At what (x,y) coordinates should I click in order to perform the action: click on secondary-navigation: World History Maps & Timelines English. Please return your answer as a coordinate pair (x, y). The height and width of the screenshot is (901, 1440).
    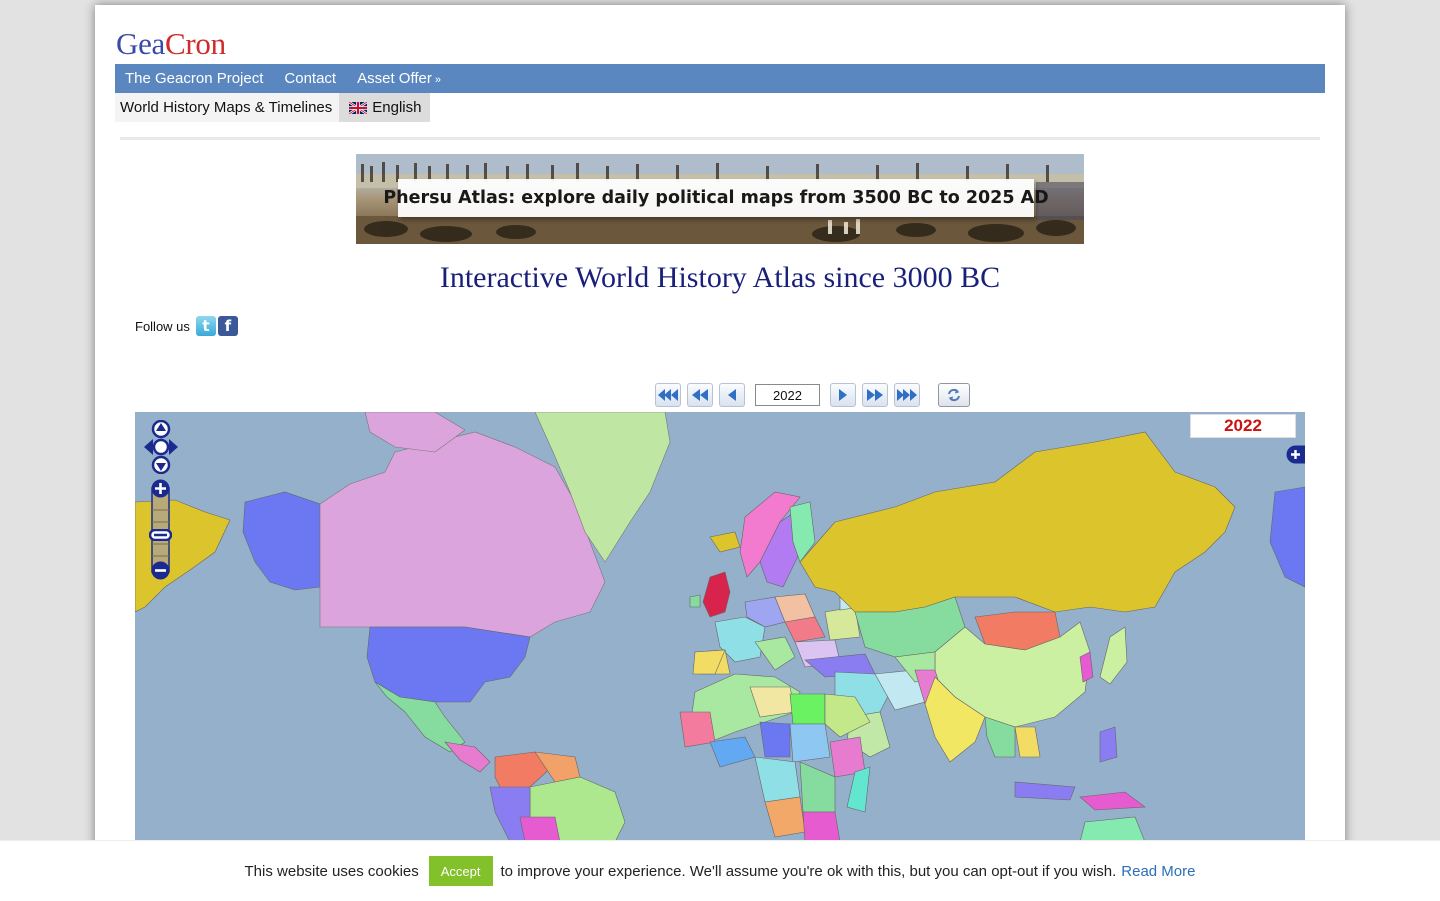
    Looking at the image, I should click on (273, 107).